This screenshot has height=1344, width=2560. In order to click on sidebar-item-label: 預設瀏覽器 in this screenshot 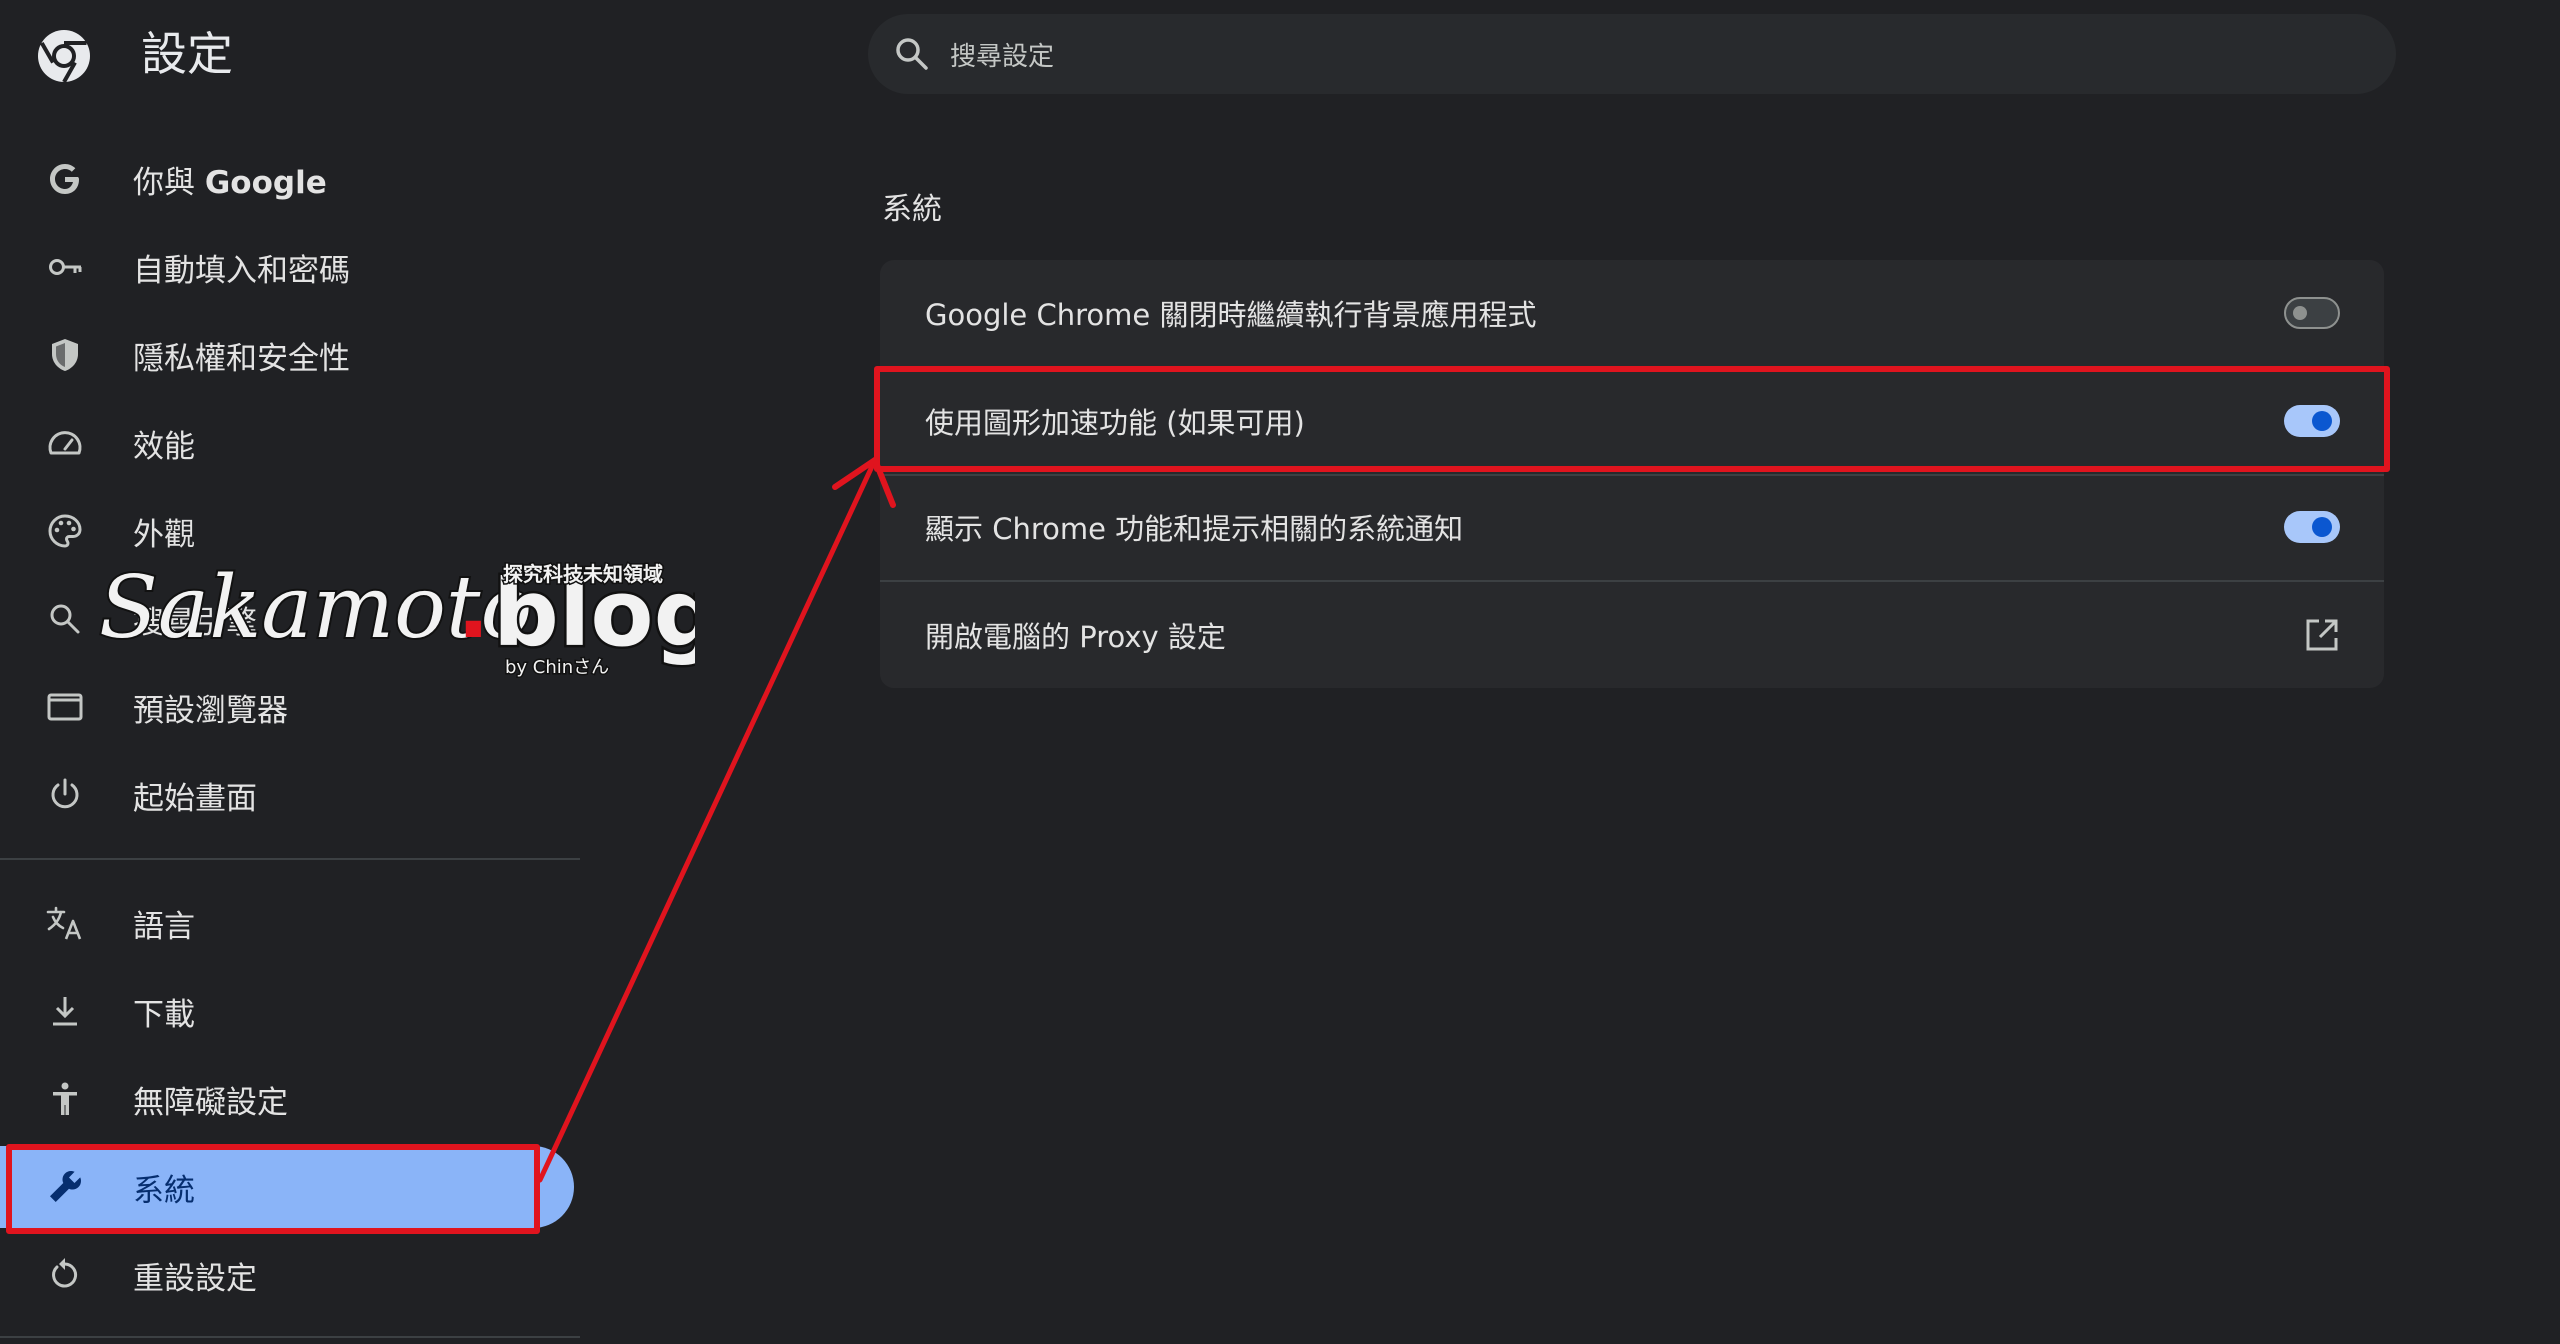, I will do `click(210, 710)`.